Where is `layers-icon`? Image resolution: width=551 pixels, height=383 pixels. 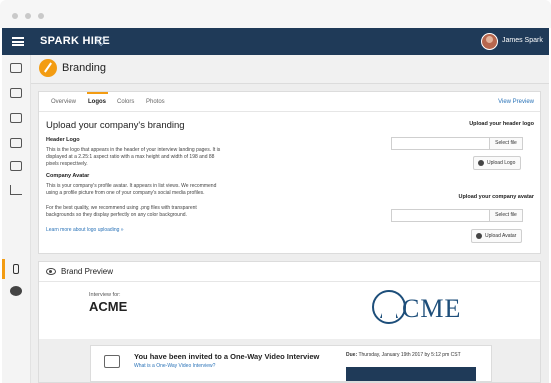 layers-icon is located at coordinates (16, 166).